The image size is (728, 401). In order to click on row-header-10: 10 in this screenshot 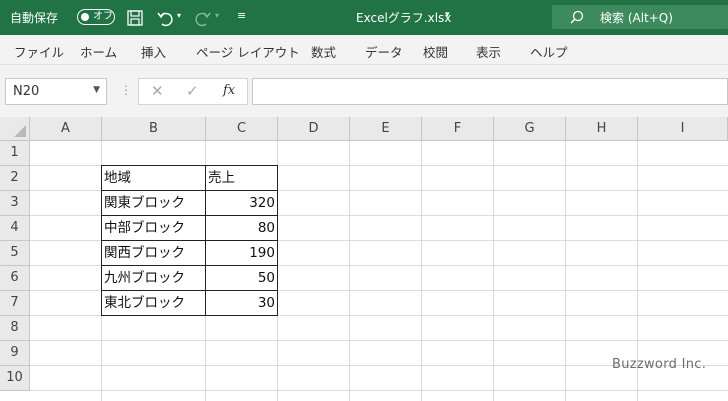, I will do `click(15, 378)`.